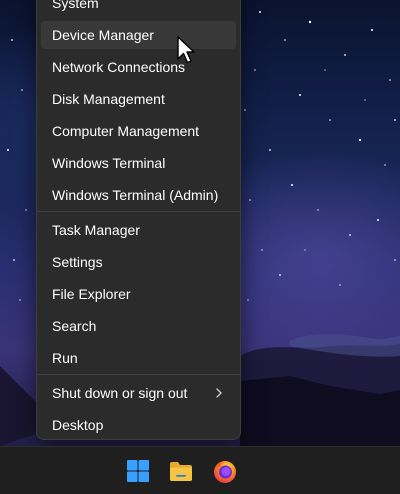 The width and height of the screenshot is (400, 494). I want to click on start-button, so click(138, 471).